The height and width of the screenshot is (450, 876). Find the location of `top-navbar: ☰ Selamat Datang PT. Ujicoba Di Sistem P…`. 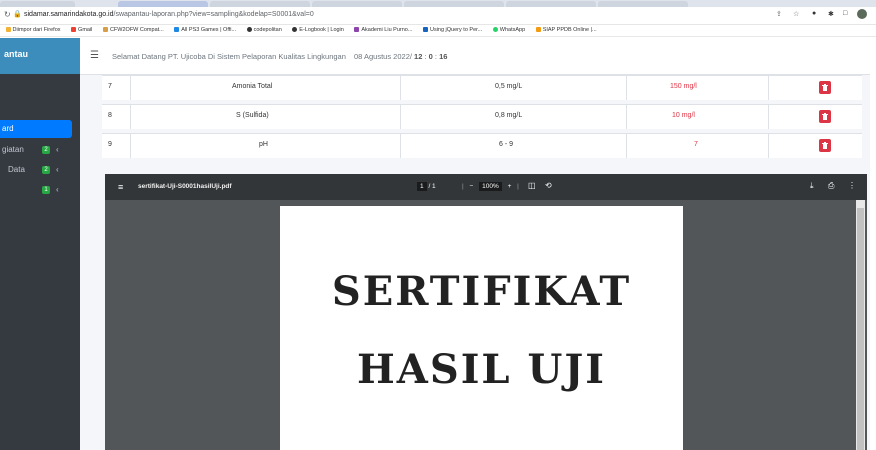

top-navbar: ☰ Selamat Datang PT. Ujicoba Di Sistem P… is located at coordinates (478, 56).